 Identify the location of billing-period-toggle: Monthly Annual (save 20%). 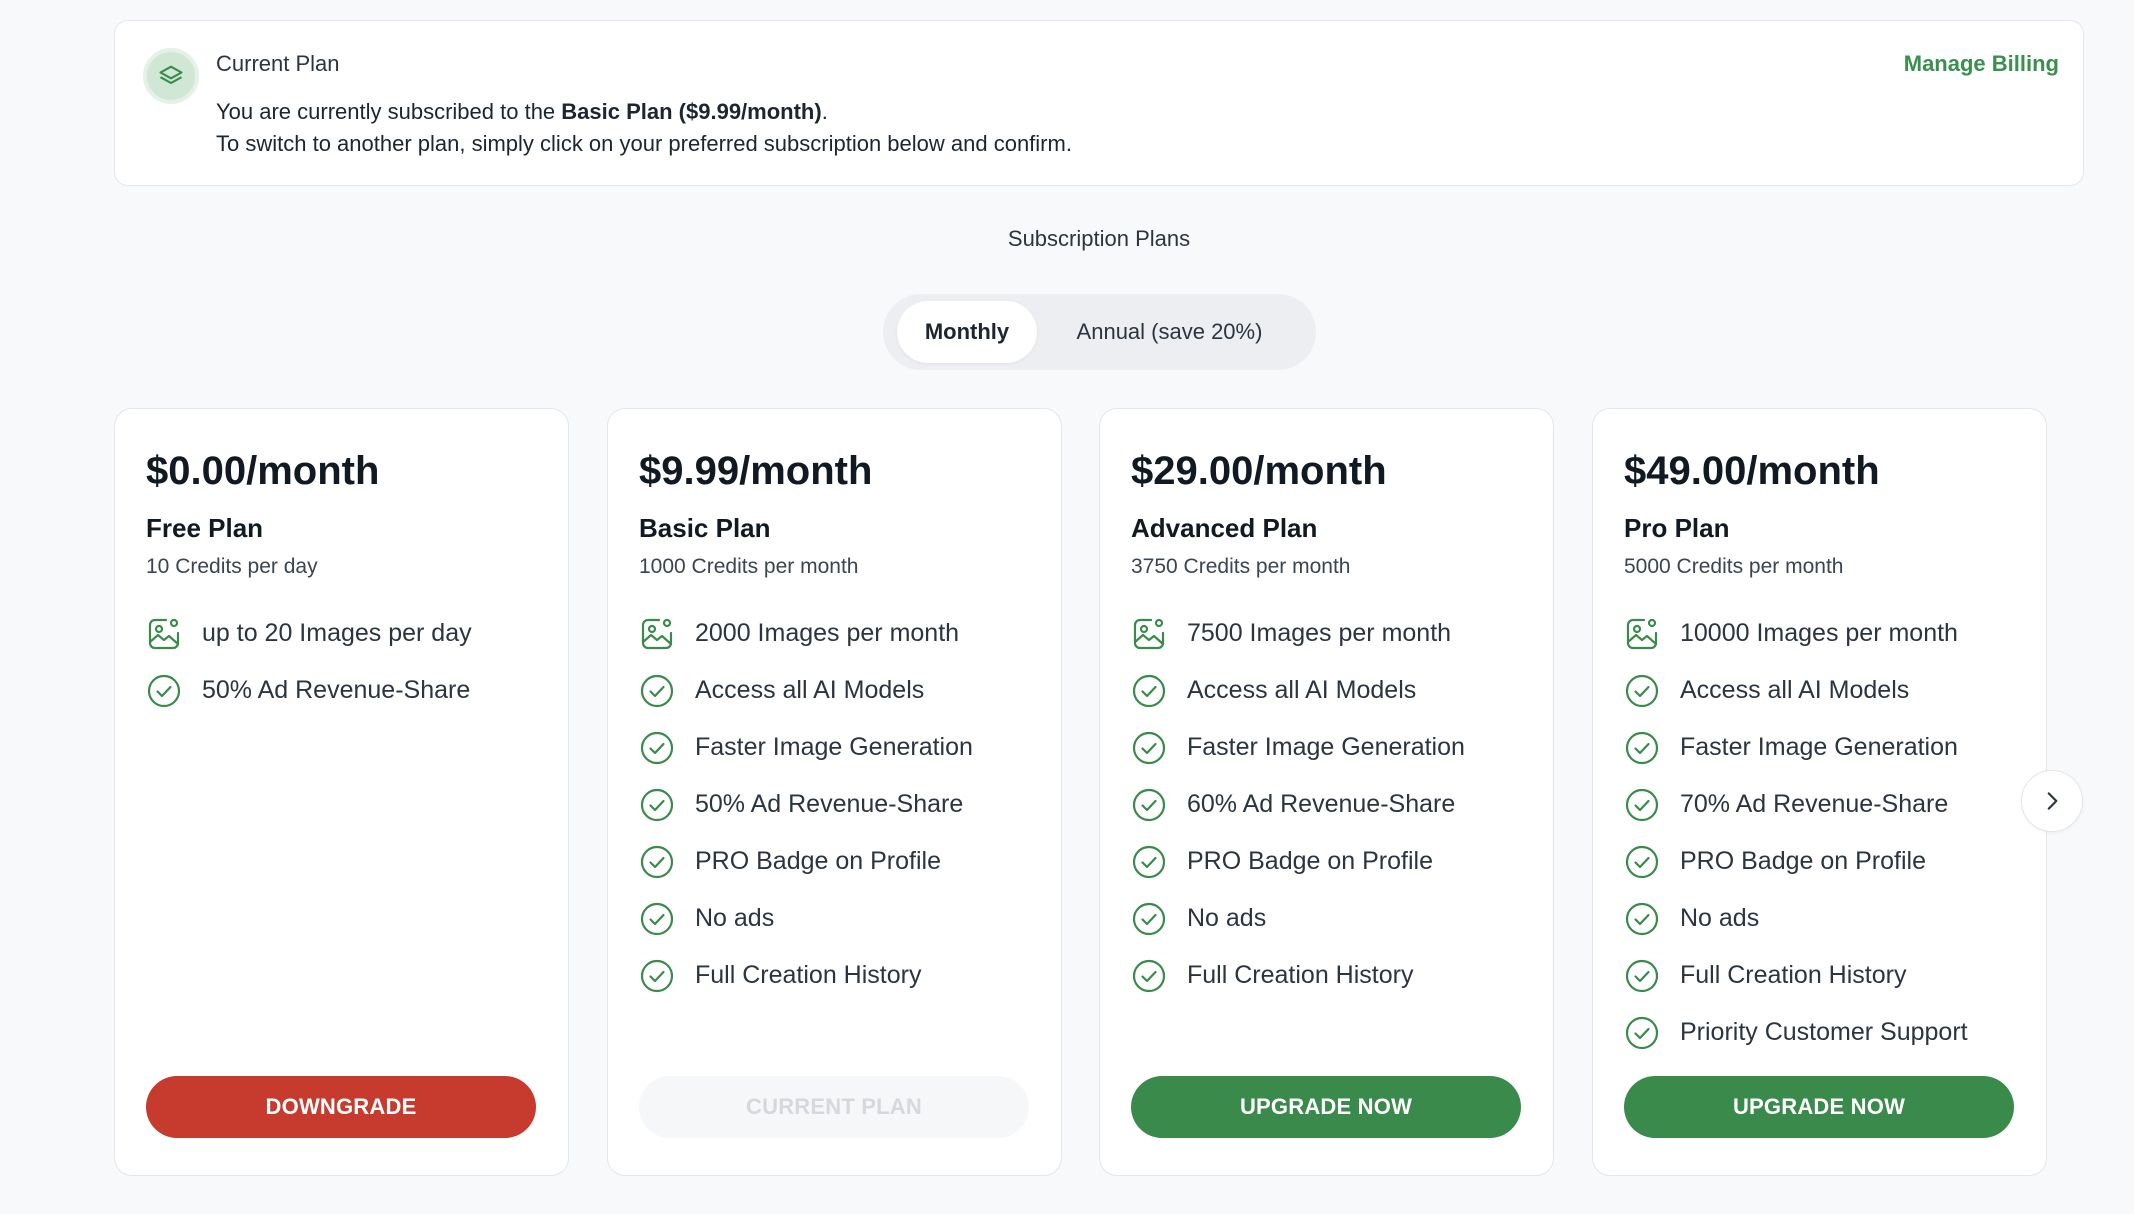
(1099, 332).